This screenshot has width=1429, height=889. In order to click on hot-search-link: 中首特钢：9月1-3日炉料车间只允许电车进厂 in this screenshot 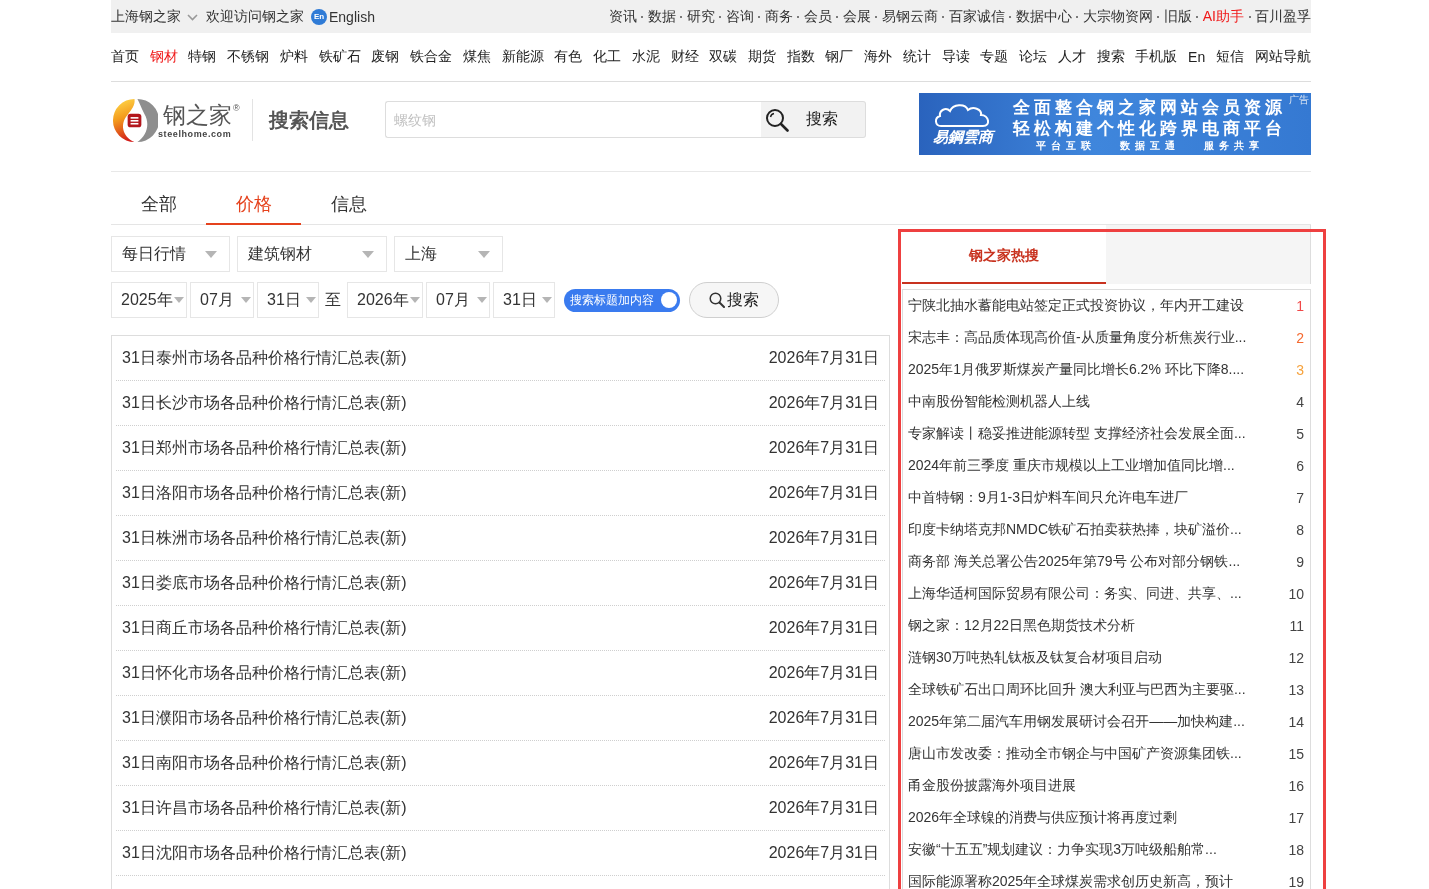, I will do `click(1048, 498)`.